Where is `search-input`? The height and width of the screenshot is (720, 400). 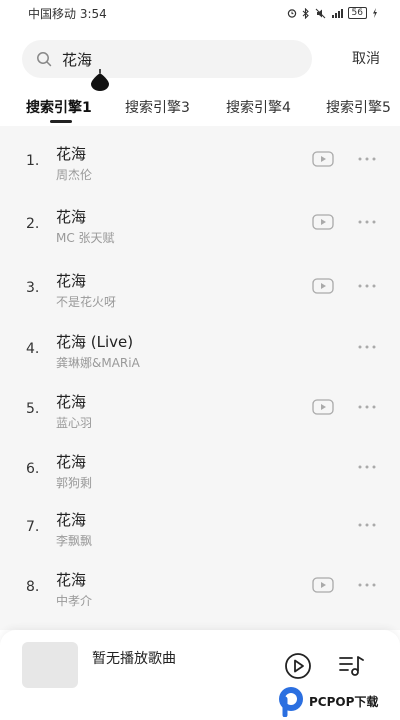 search-input is located at coordinates (172, 59).